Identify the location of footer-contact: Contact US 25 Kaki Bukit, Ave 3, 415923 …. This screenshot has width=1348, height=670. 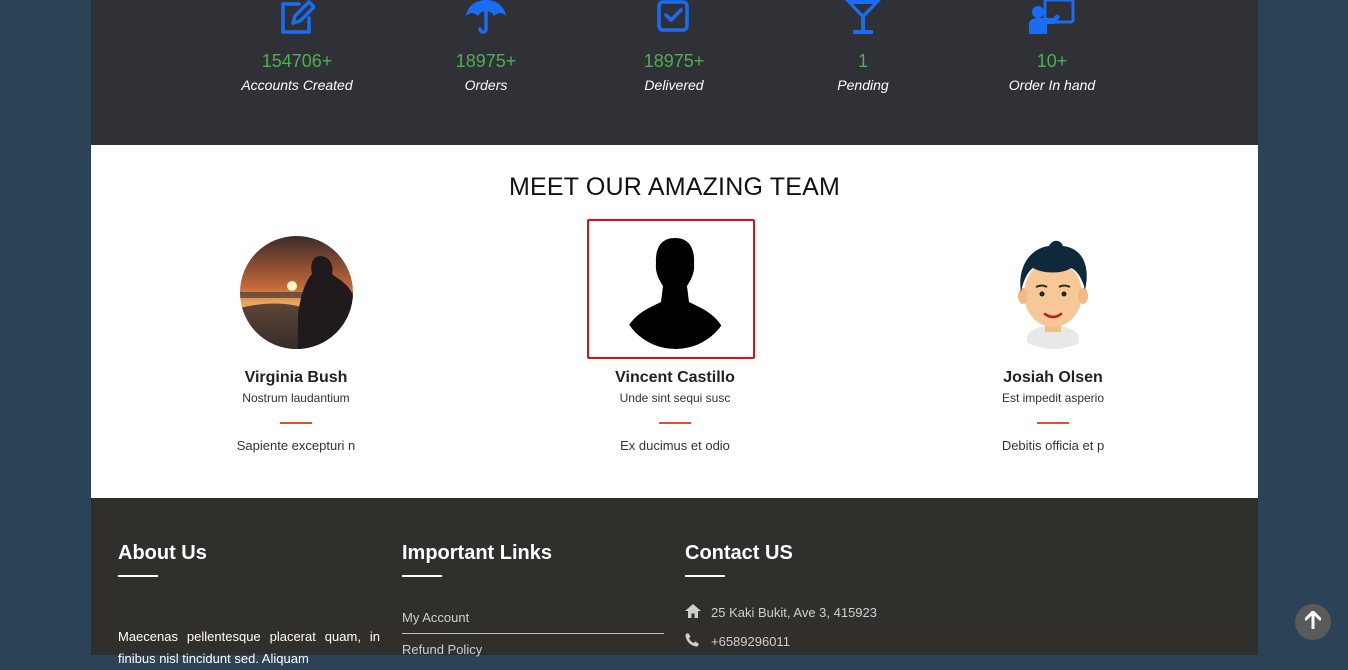
(781, 574).